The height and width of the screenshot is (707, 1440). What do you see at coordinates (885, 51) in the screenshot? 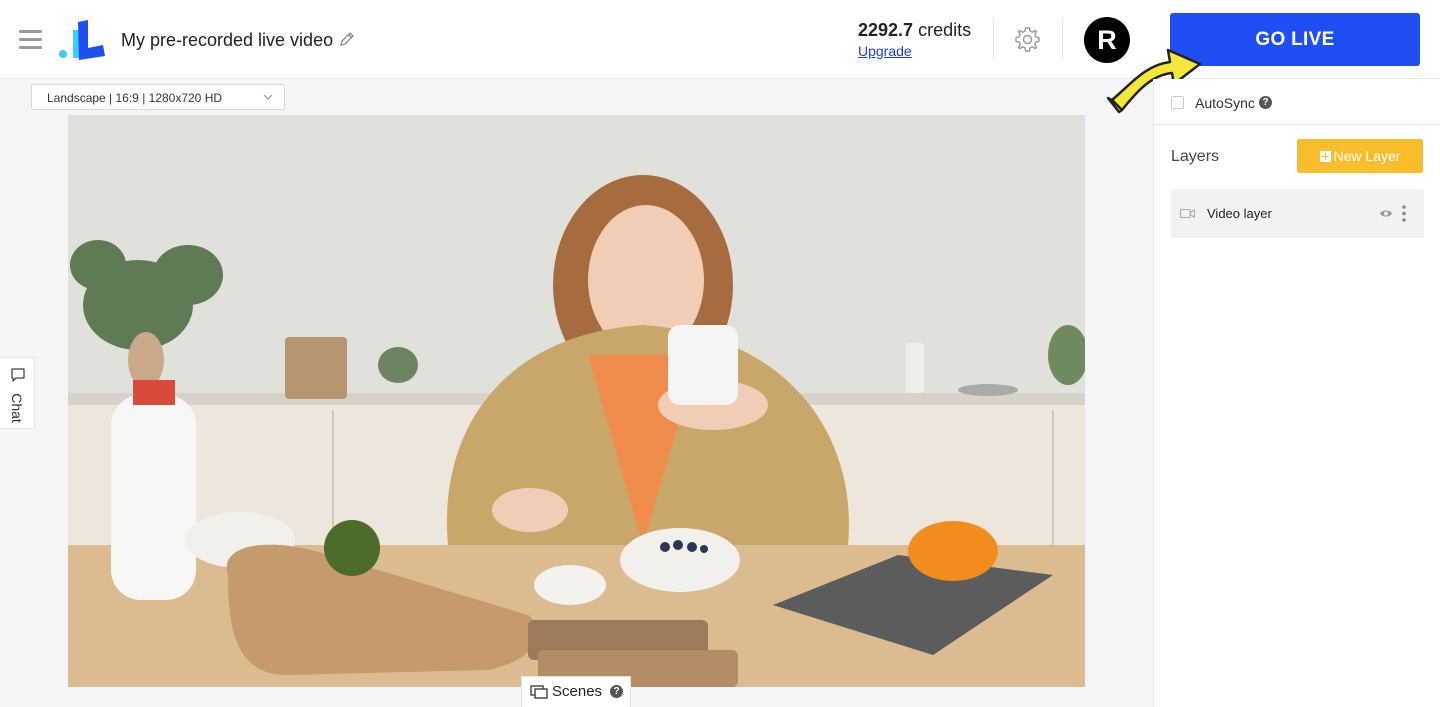
I see `upgrade-link: Upgrade` at bounding box center [885, 51].